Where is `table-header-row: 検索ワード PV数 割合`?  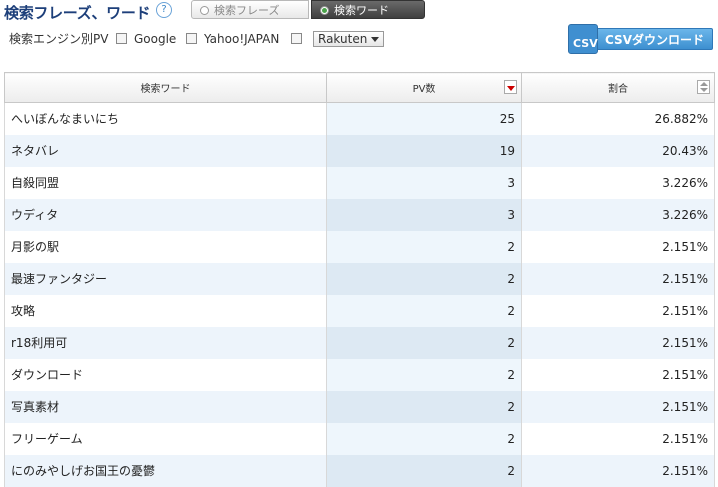
table-header-row: 検索ワード PV数 割合 is located at coordinates (359, 87).